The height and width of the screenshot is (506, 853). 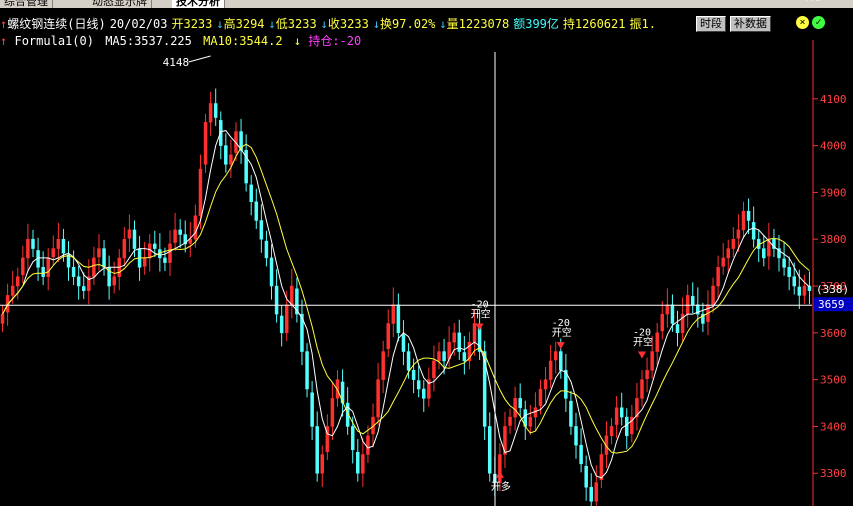 What do you see at coordinates (176, 62) in the screenshot?
I see `high-price-label: 4148` at bounding box center [176, 62].